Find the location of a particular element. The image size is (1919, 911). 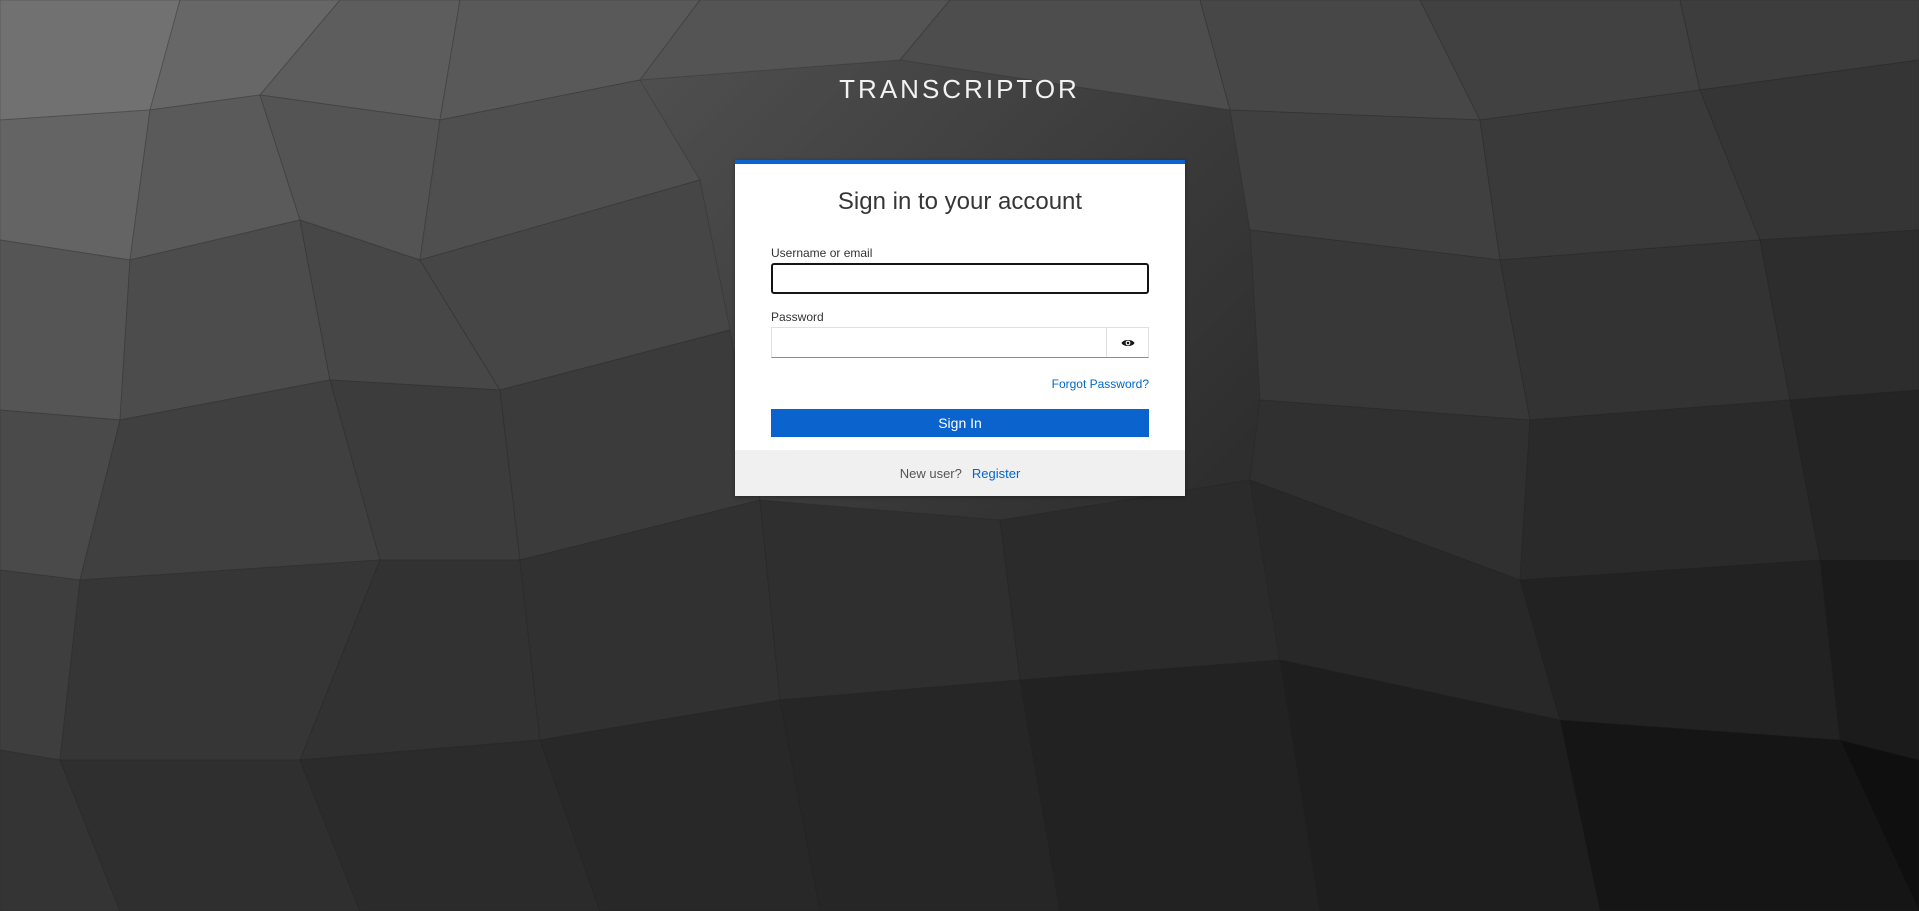

password-input is located at coordinates (940, 342).